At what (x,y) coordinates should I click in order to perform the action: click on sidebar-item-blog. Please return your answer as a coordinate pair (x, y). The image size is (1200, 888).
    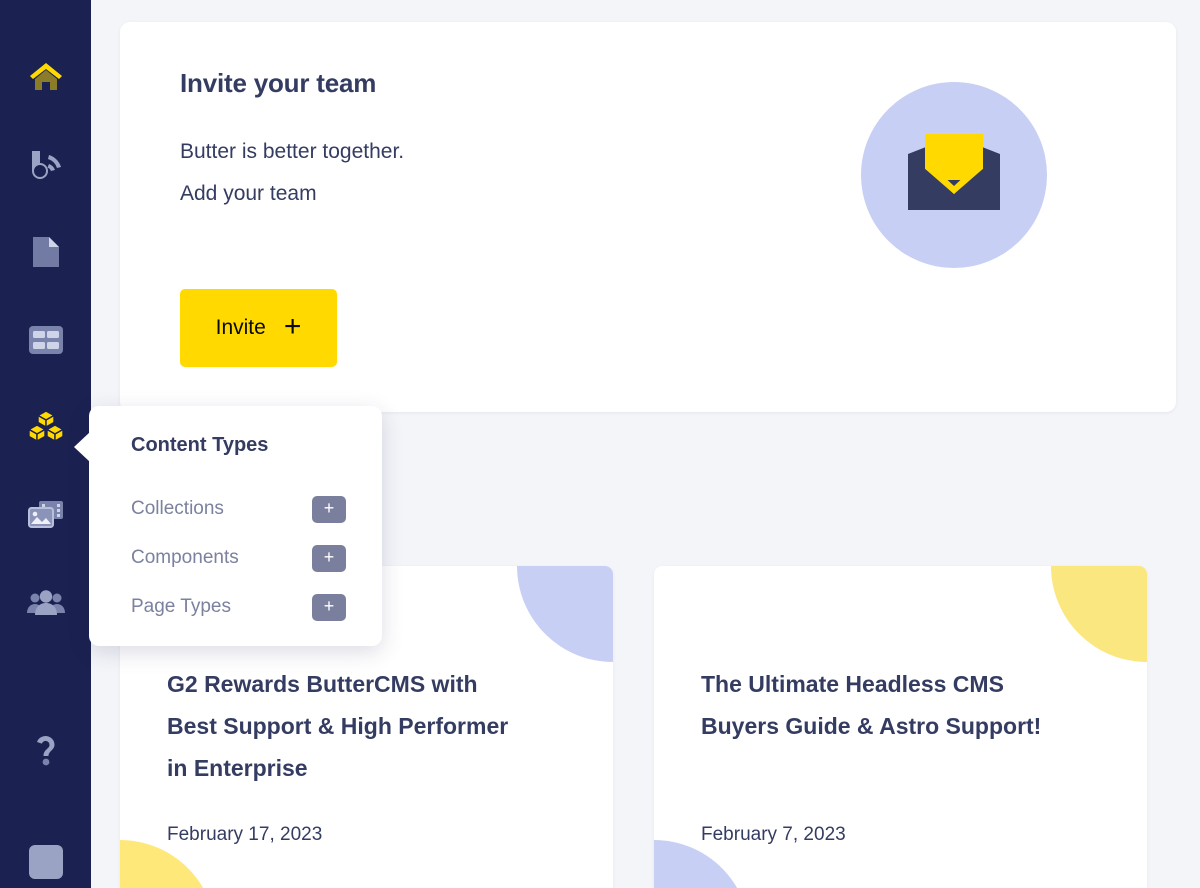
    Looking at the image, I should click on (46, 165).